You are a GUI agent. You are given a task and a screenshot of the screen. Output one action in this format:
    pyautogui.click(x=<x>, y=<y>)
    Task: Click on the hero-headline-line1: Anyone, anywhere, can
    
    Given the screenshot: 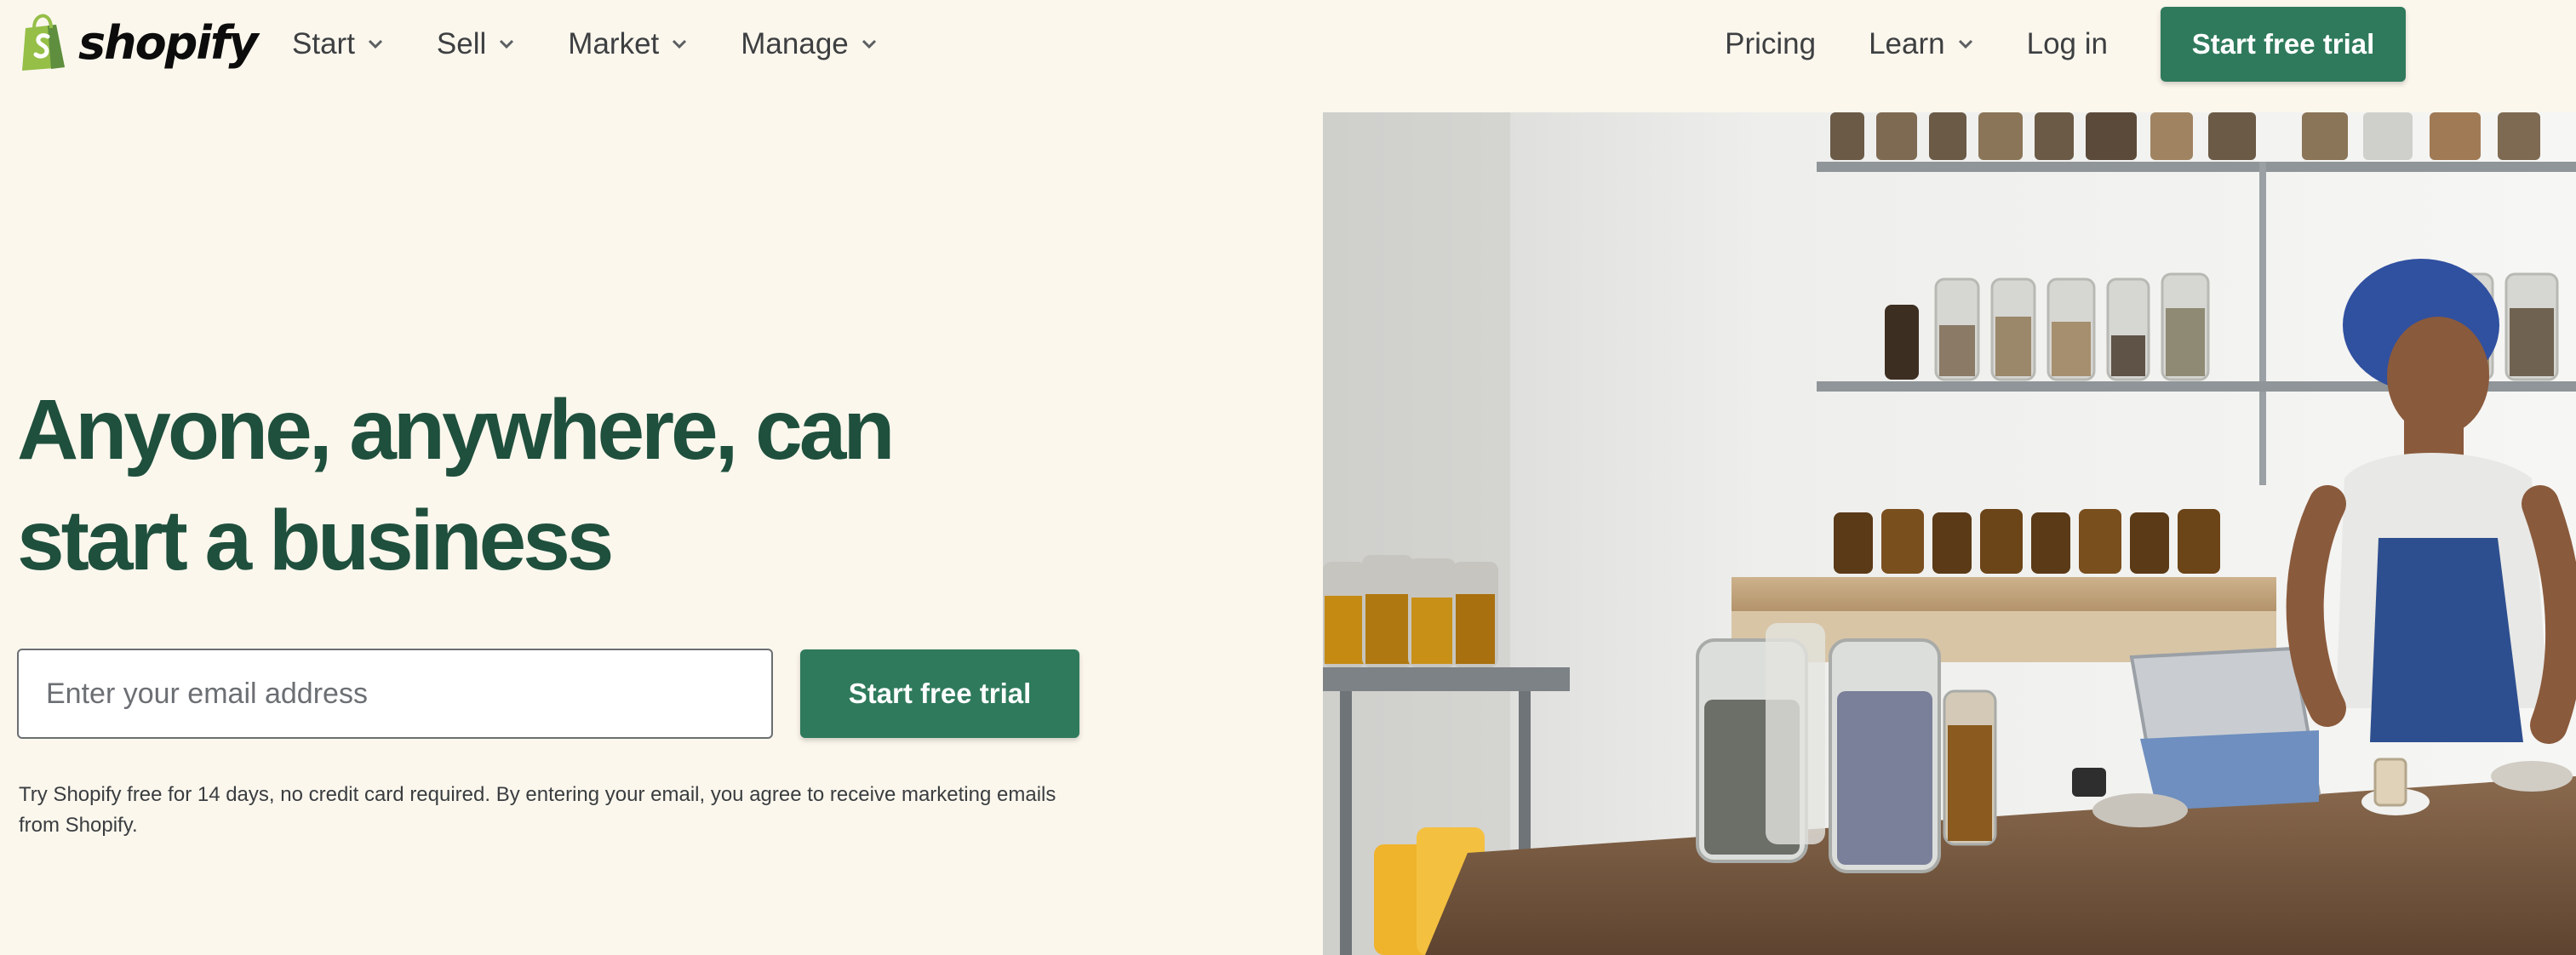 What is the action you would take?
    pyautogui.click(x=456, y=430)
    